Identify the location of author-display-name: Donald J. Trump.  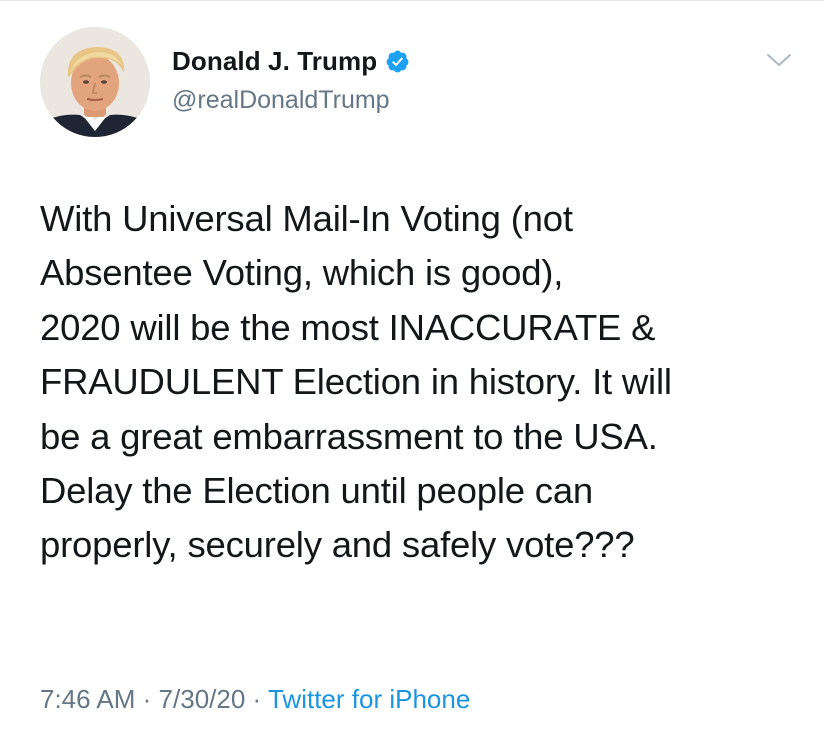
(274, 61).